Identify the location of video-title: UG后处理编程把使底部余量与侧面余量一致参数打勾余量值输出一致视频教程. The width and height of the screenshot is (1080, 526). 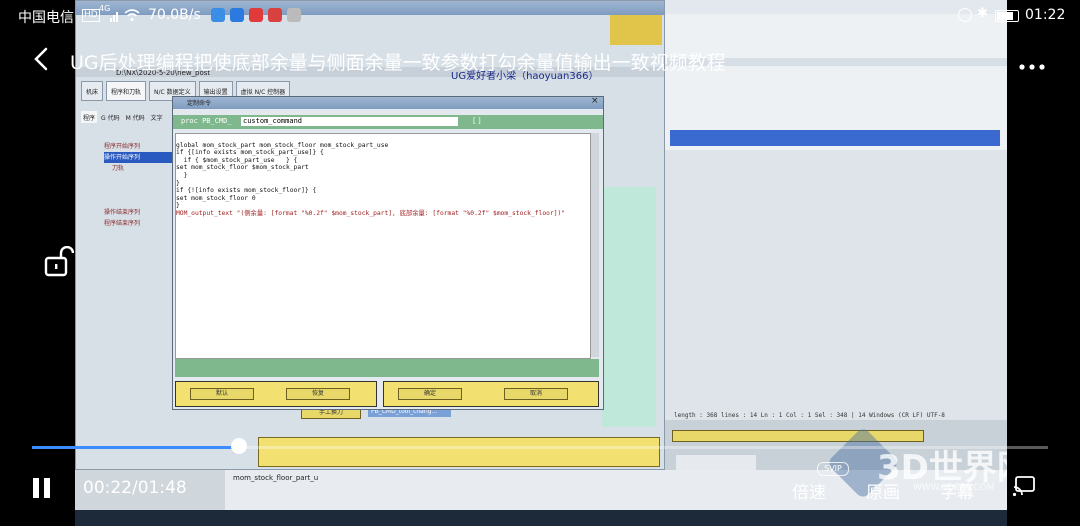
(398, 63).